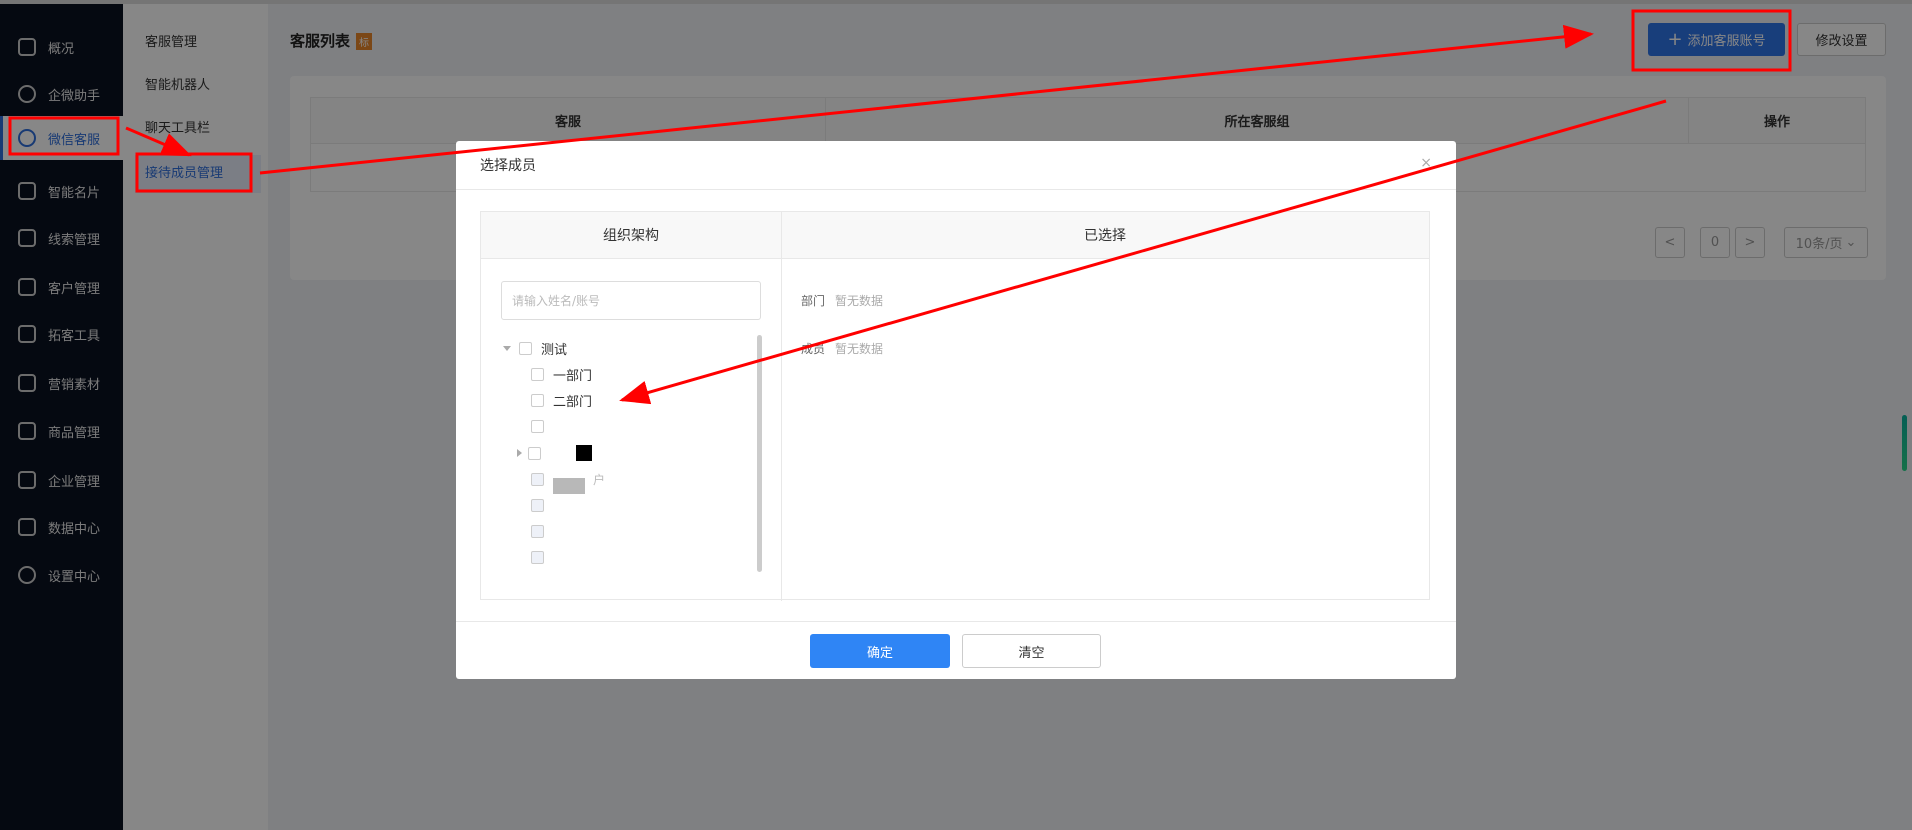 This screenshot has height=830, width=1912. What do you see at coordinates (519, 453) in the screenshot?
I see `caret-right-icon` at bounding box center [519, 453].